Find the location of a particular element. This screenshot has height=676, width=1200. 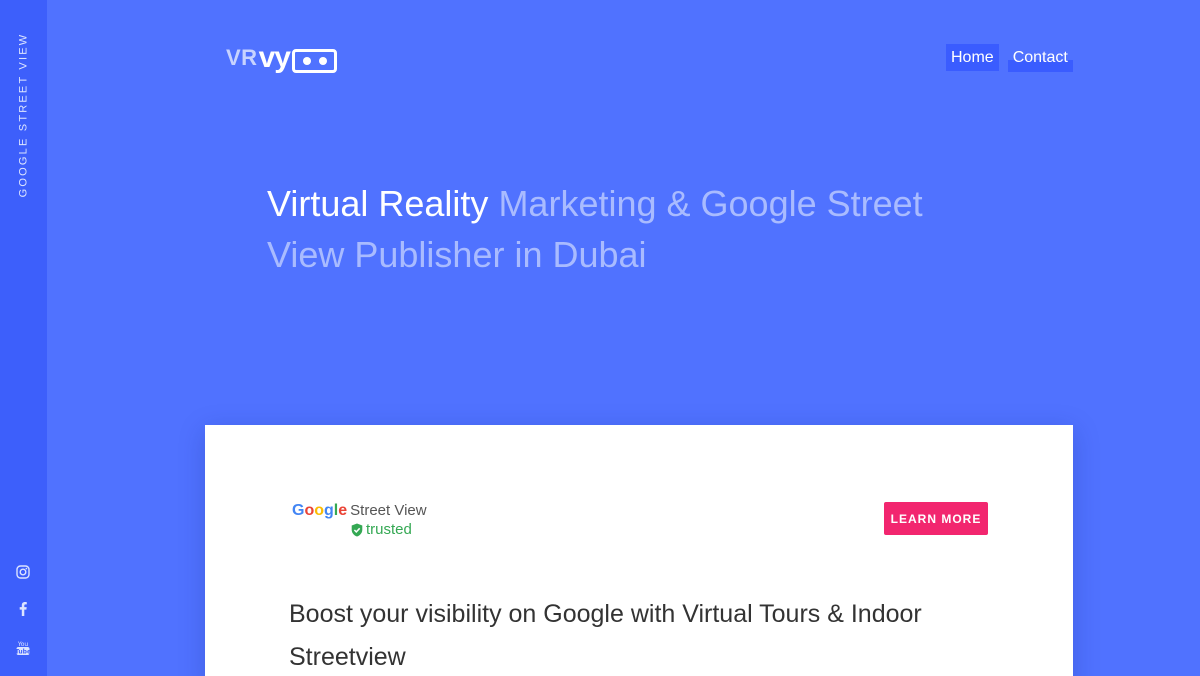

sidebar-label-text: GOOGLE STREET VIEW is located at coordinates (23, 115).